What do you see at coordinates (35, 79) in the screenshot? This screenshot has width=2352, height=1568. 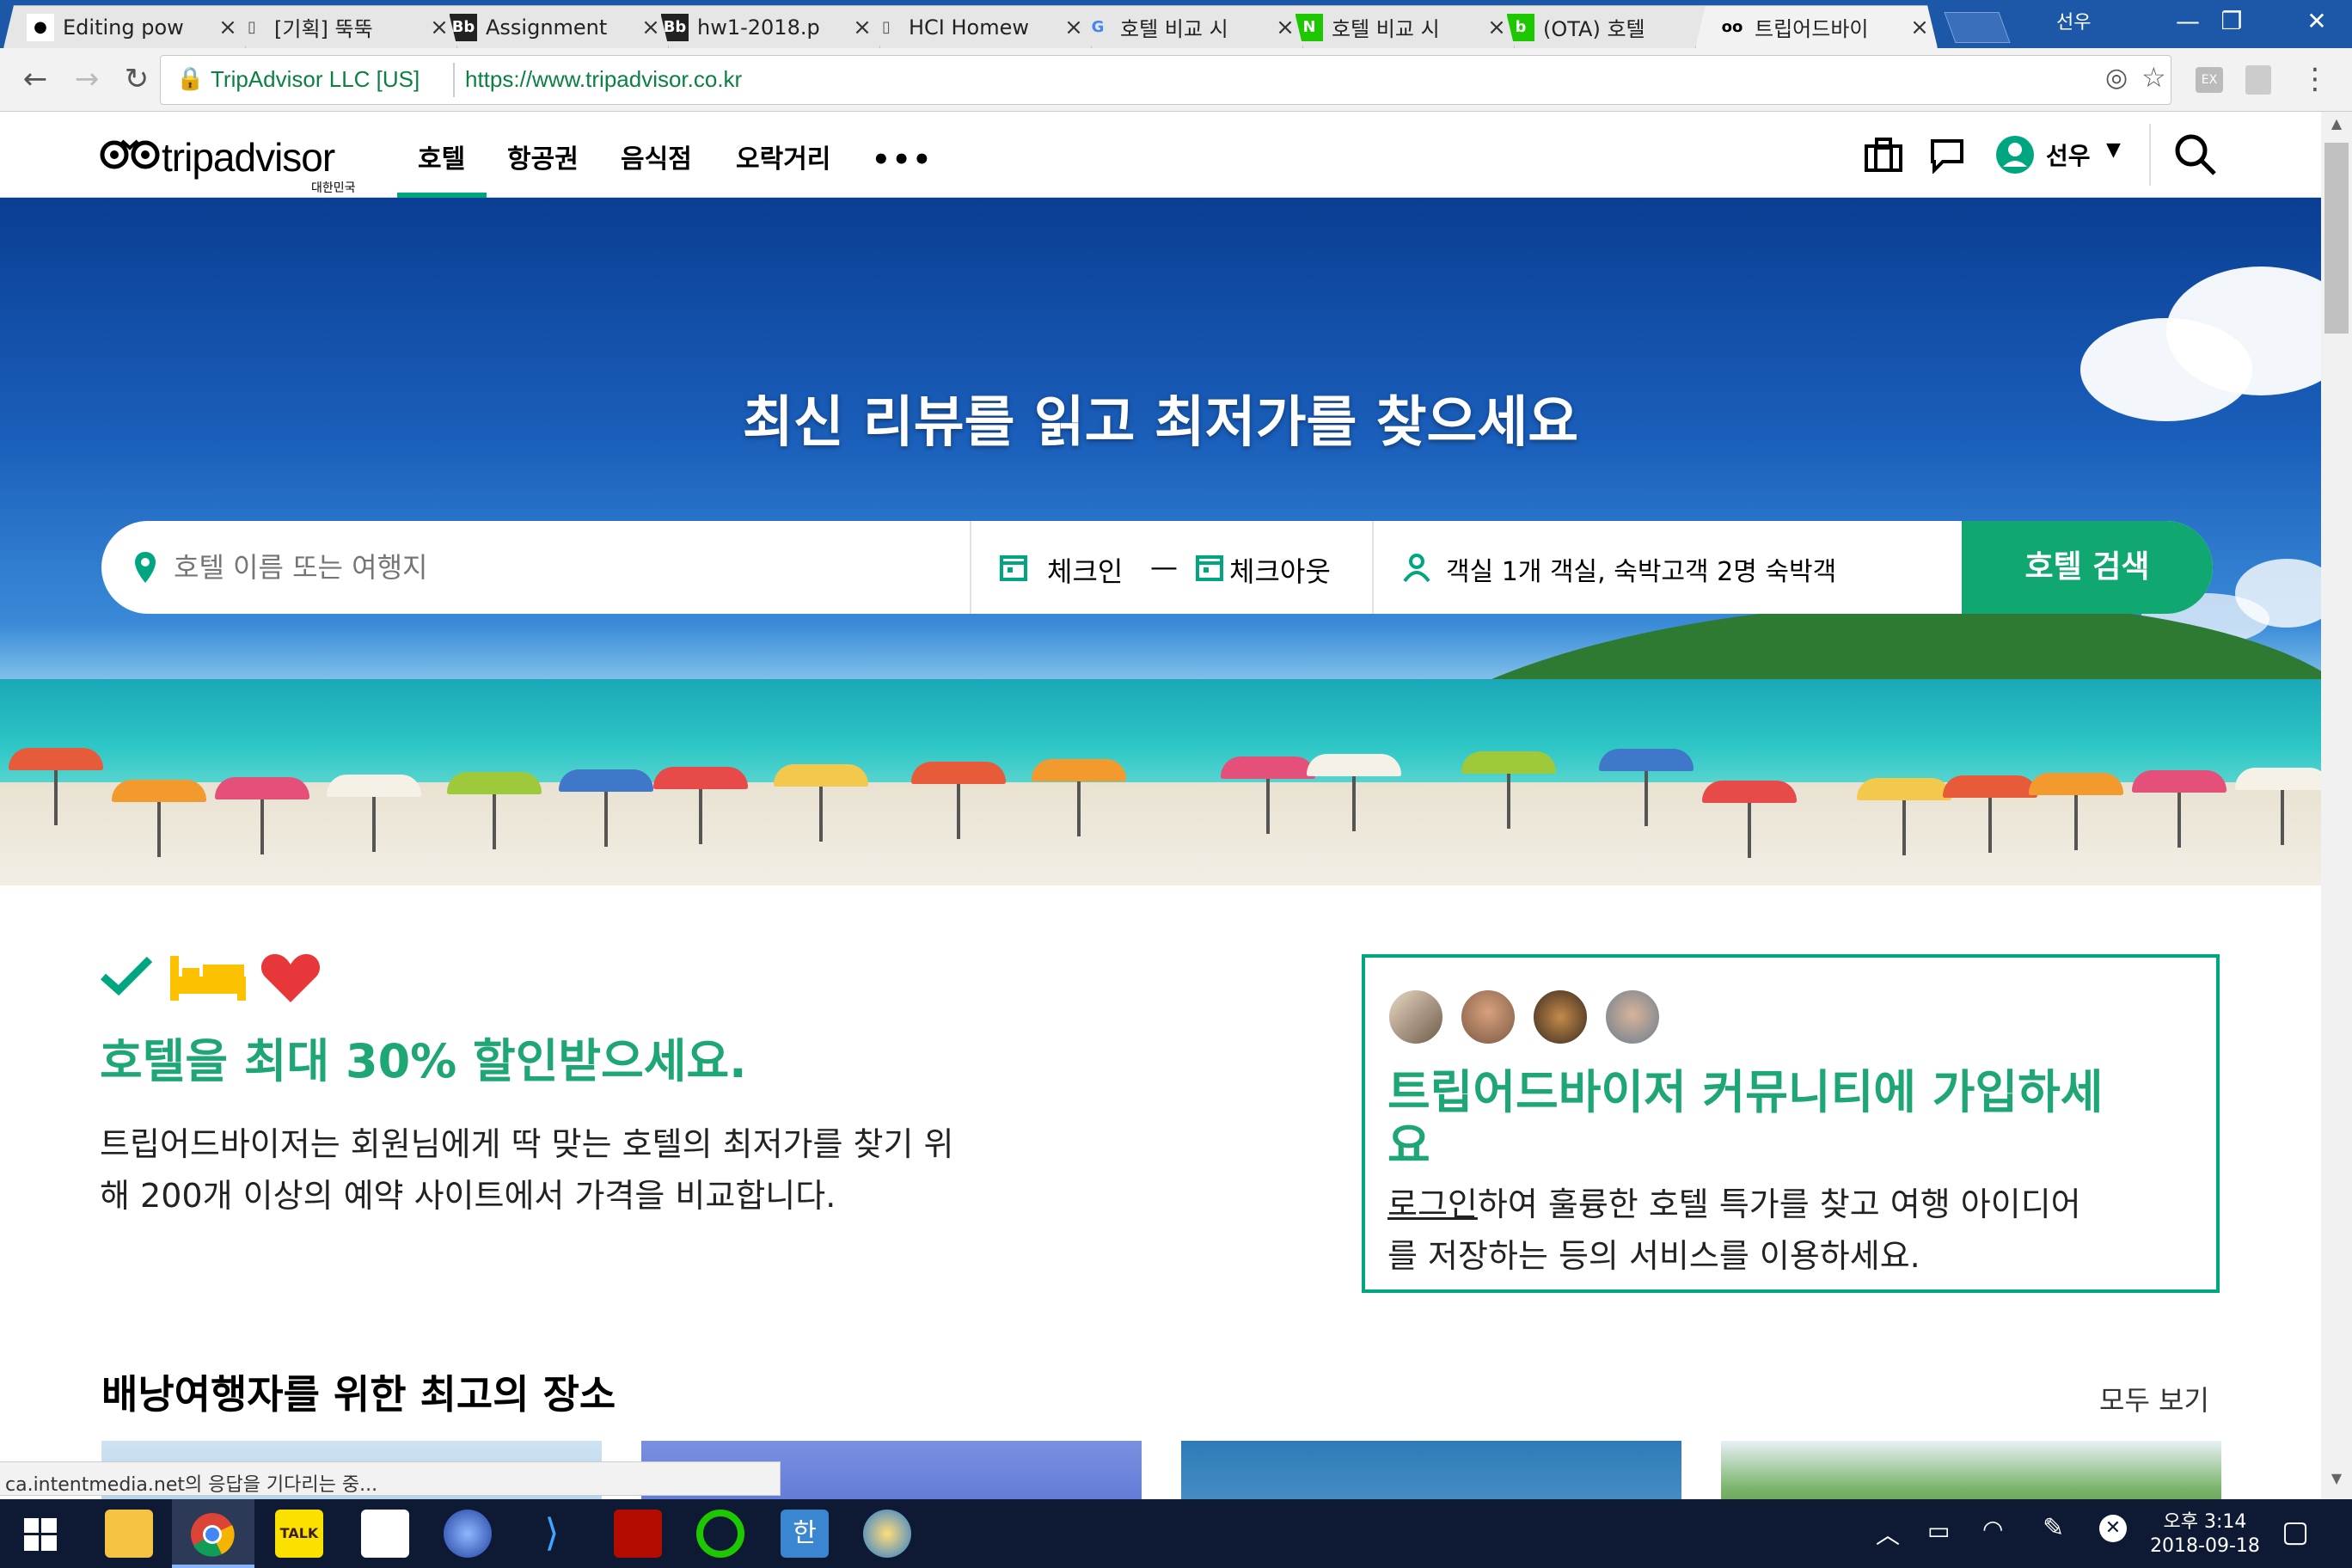 I see `back-icon: ←` at bounding box center [35, 79].